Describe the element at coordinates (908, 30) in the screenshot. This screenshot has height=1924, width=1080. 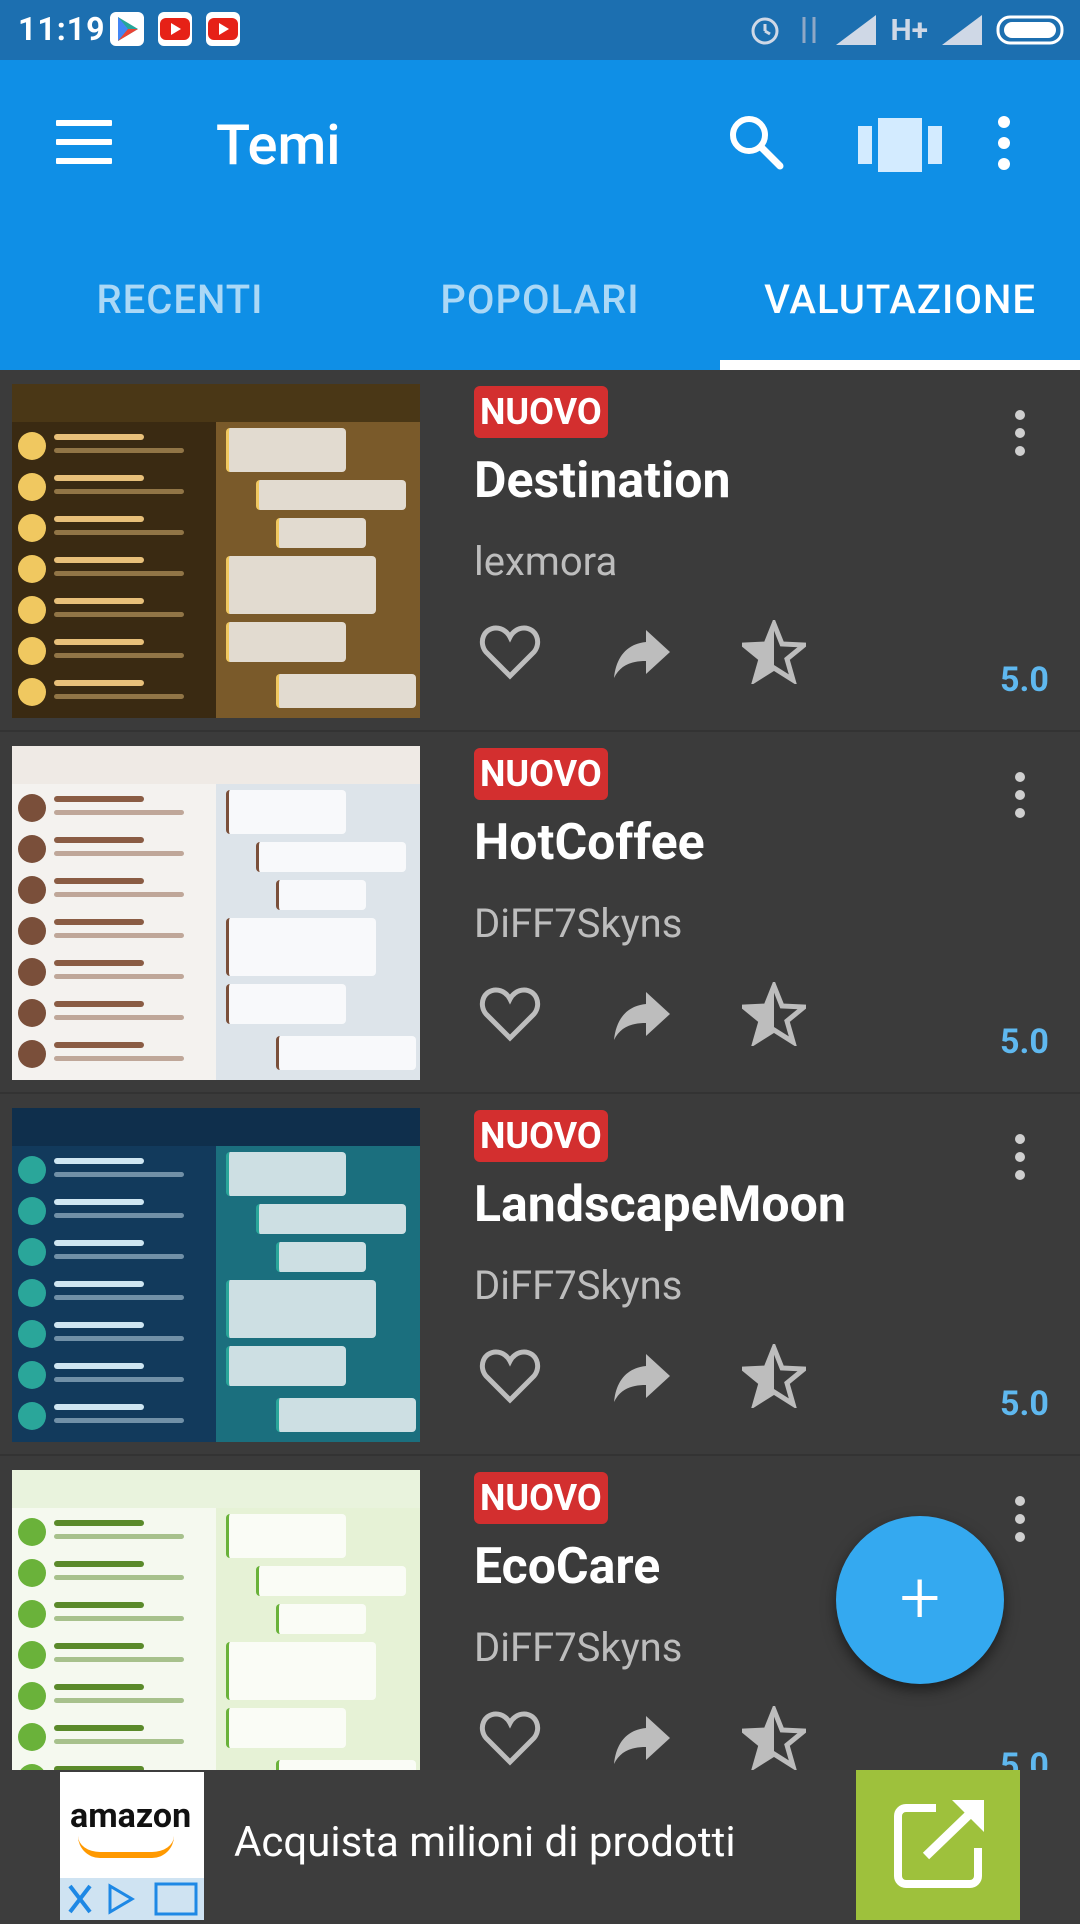
I see `status-icons: H+` at that location.